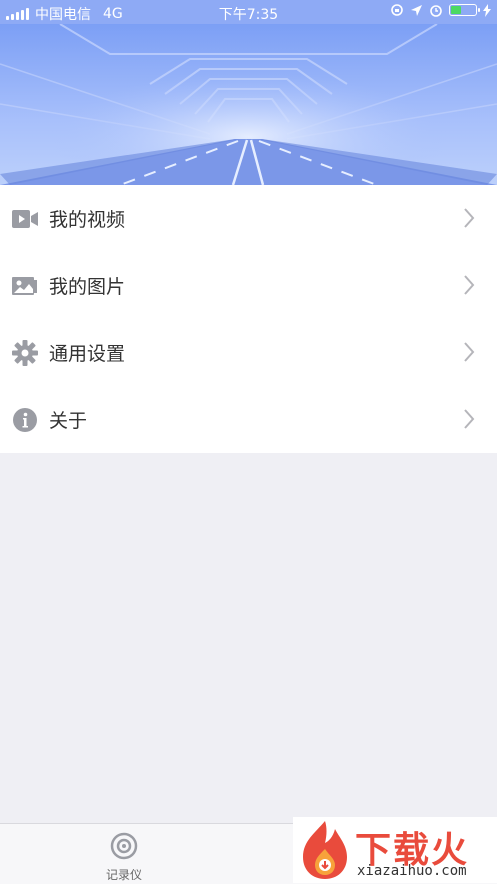 This screenshot has height=884, width=497. I want to click on watermark-url: xiazaihuo.com, so click(412, 871).